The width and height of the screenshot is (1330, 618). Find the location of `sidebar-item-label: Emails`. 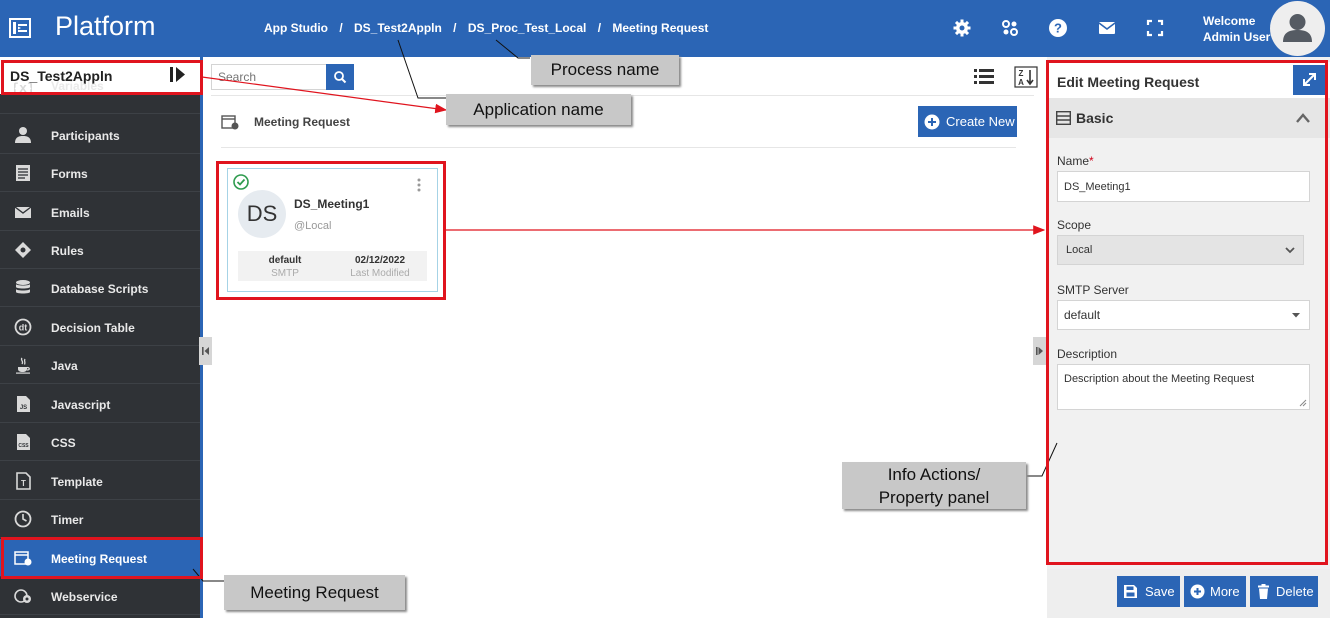

sidebar-item-label: Emails is located at coordinates (70, 213).